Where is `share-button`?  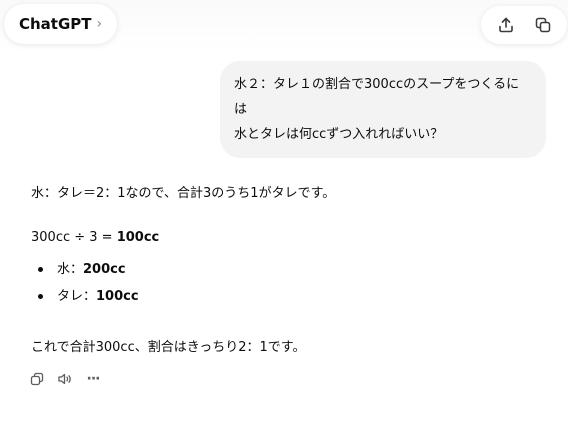
share-button is located at coordinates (506, 25).